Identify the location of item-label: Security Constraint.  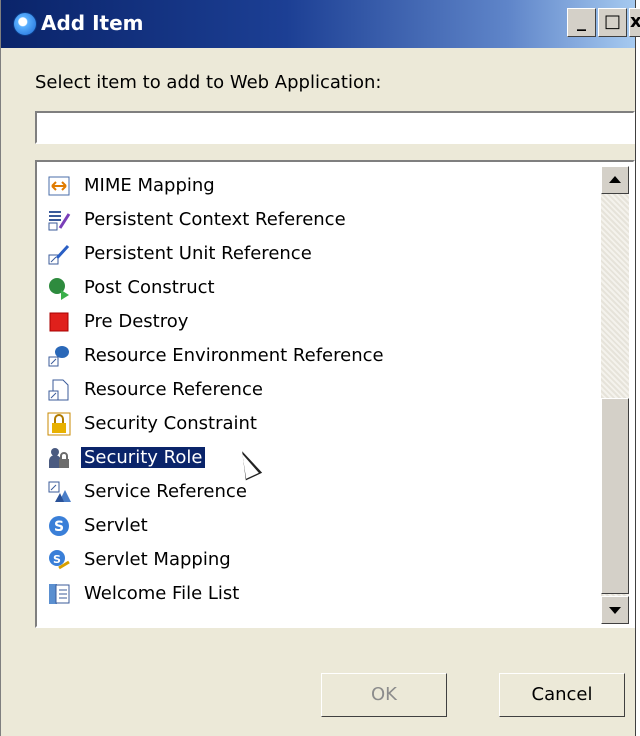
(170, 423).